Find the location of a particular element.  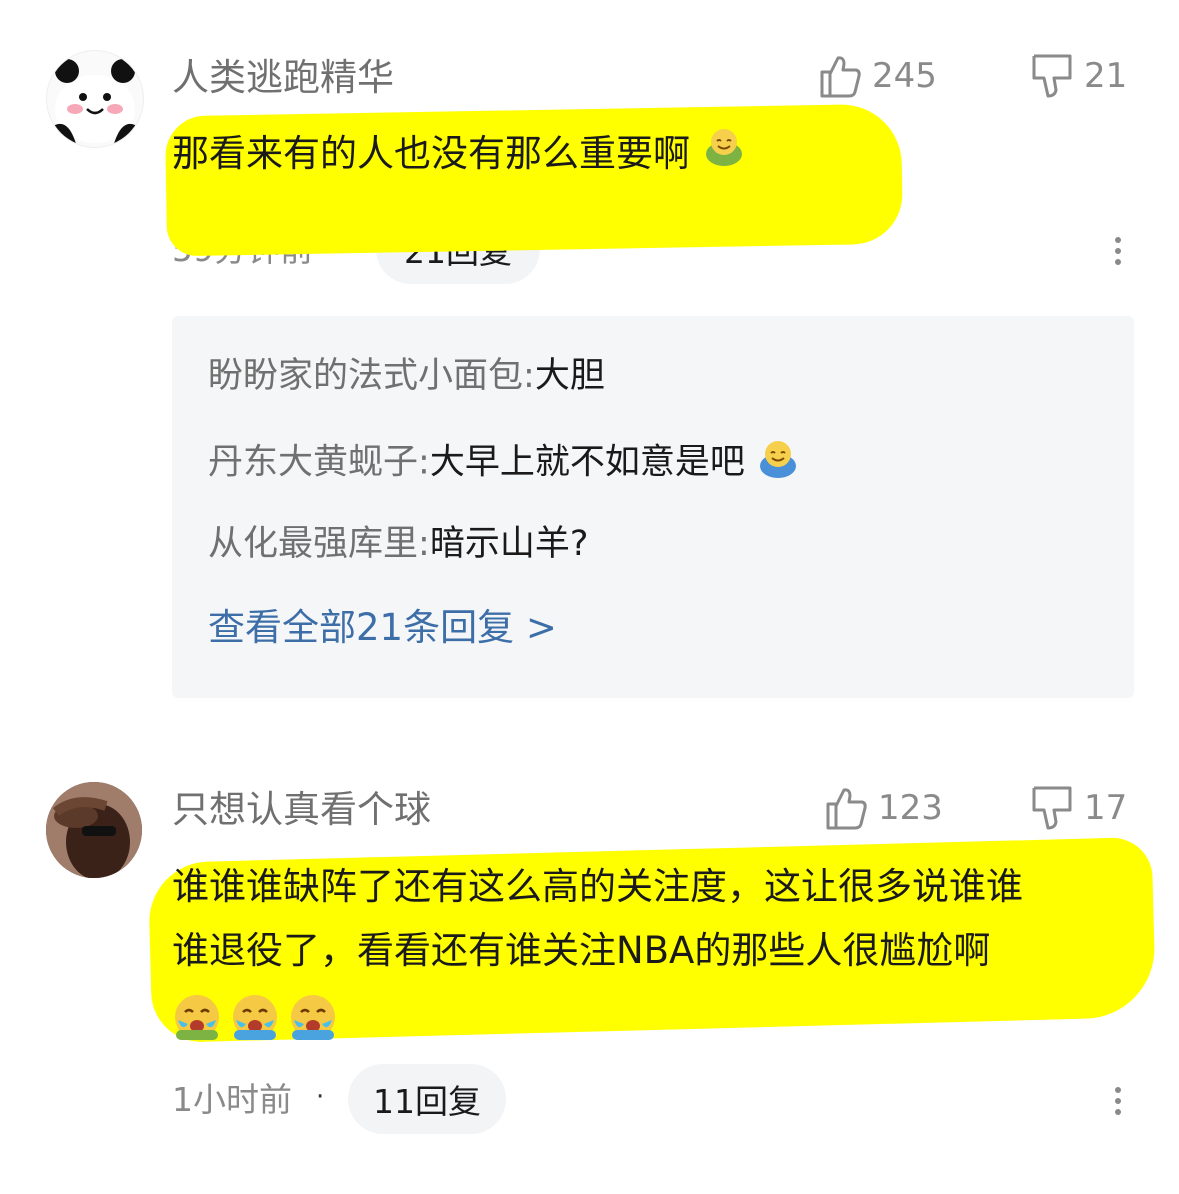

reply-text: 暗示山羊? is located at coordinates (509, 544).